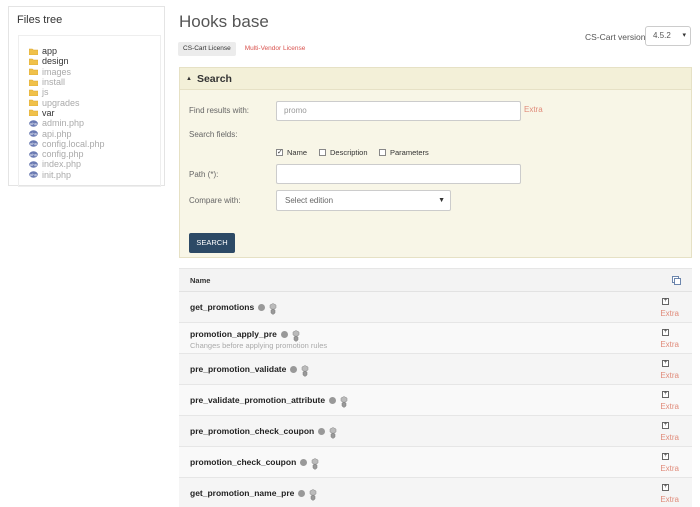 The height and width of the screenshot is (507, 700). I want to click on version-select: 4.5.2 ▾, so click(668, 36).